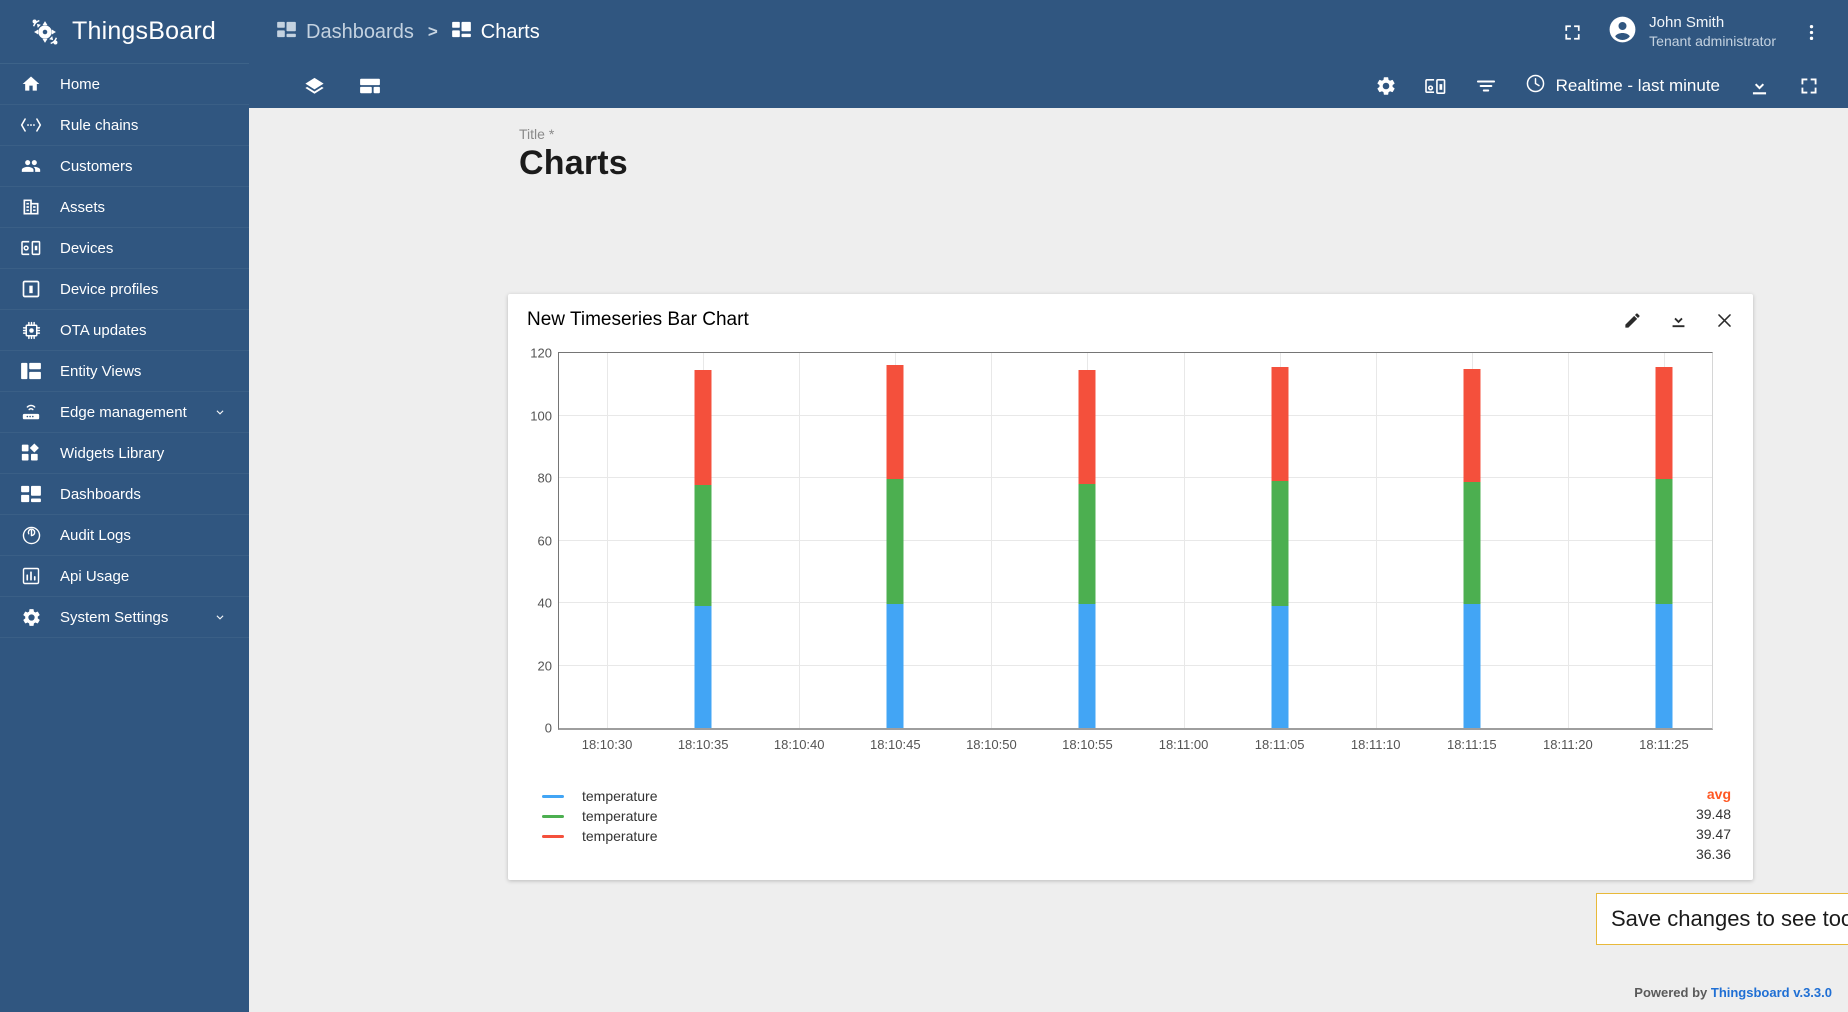 This screenshot has width=1848, height=1012. What do you see at coordinates (124, 207) in the screenshot?
I see `sidebar-item-assets: Assets` at bounding box center [124, 207].